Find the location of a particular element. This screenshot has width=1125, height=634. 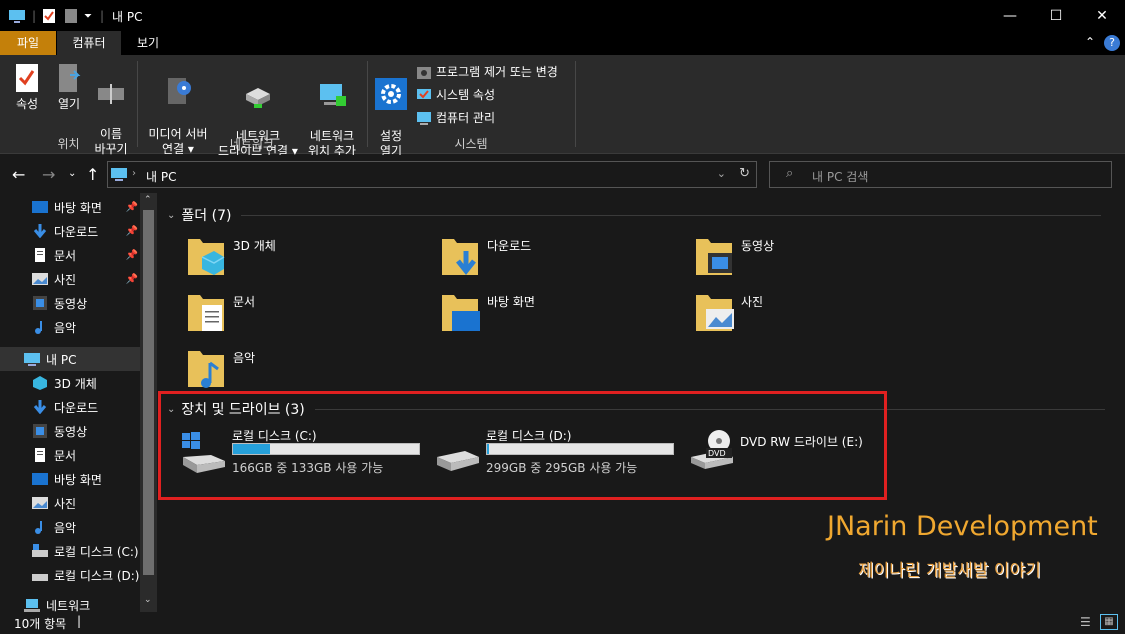

up-arrow-icon: ↑ is located at coordinates (92, 174).